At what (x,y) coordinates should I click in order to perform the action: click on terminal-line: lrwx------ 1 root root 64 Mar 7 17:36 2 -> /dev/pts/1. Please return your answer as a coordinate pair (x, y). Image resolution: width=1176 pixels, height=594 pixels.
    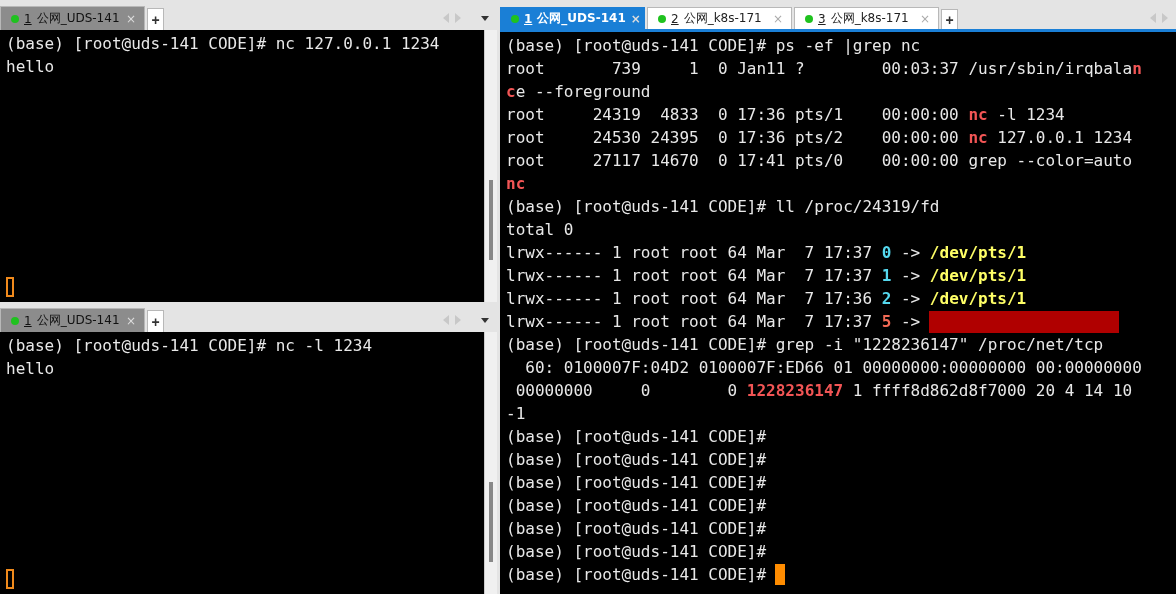
    Looking at the image, I should click on (766, 299).